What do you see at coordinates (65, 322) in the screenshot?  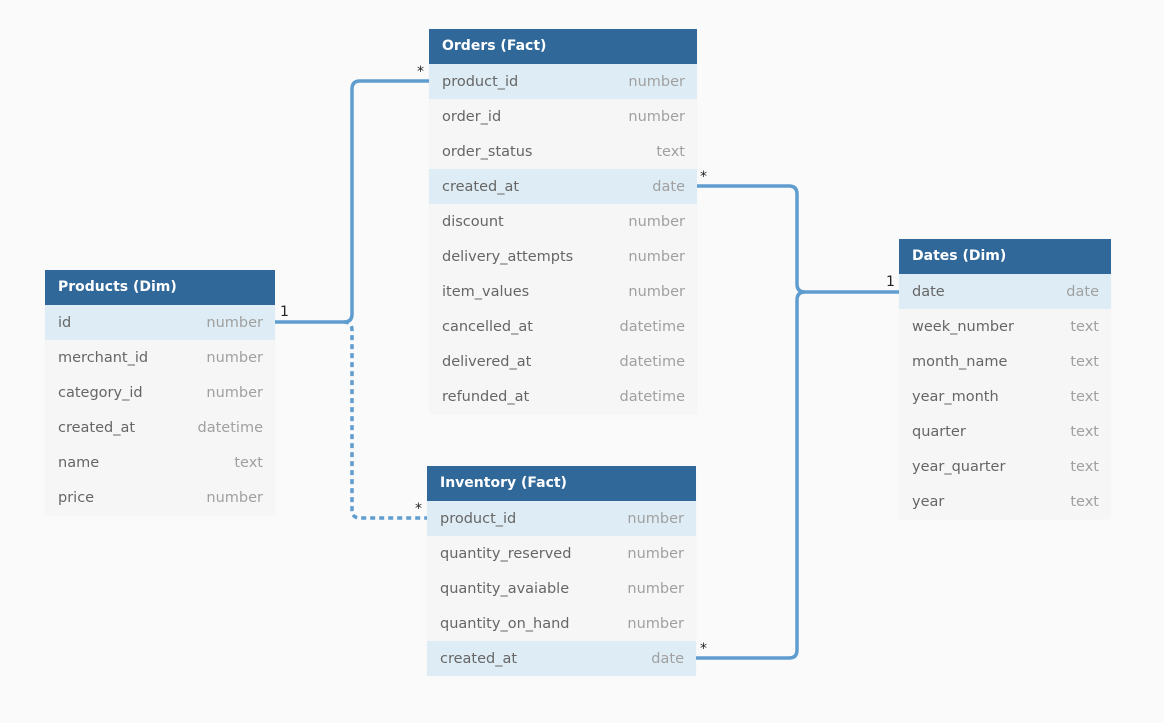 I see `field-name: id` at bounding box center [65, 322].